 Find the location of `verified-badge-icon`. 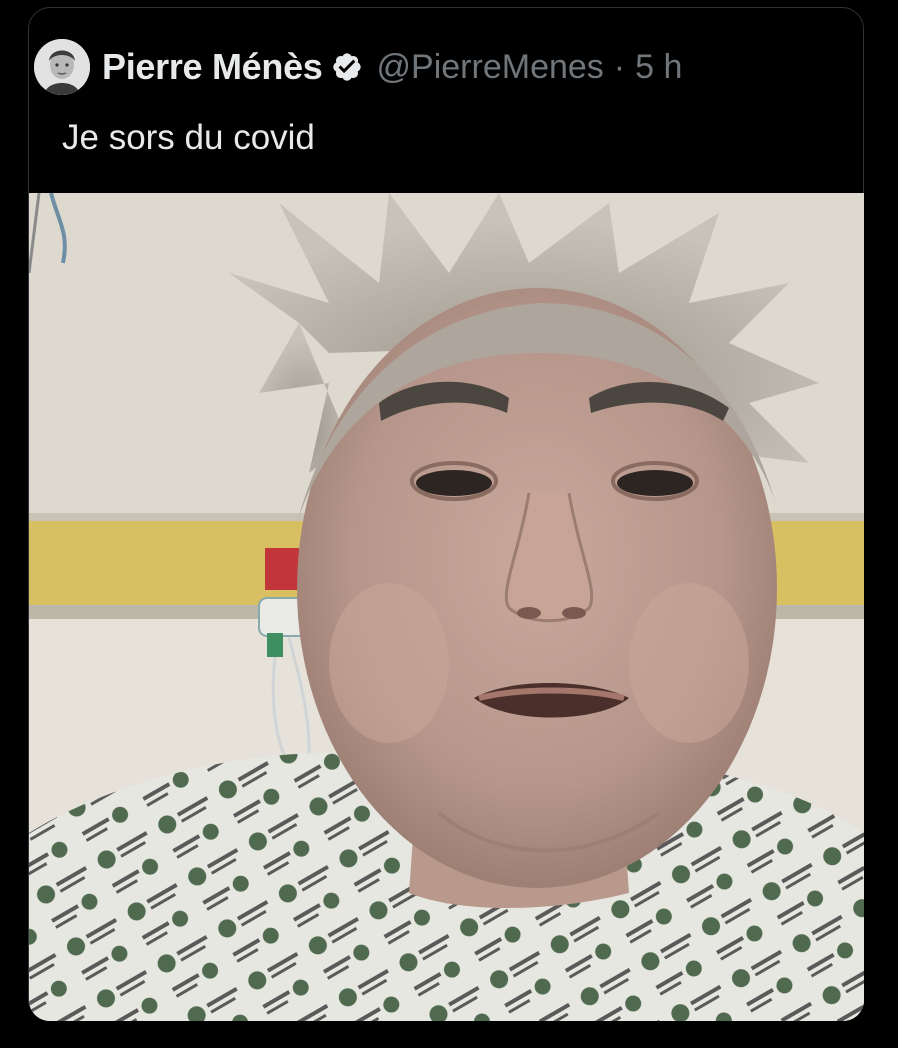

verified-badge-icon is located at coordinates (346, 67).